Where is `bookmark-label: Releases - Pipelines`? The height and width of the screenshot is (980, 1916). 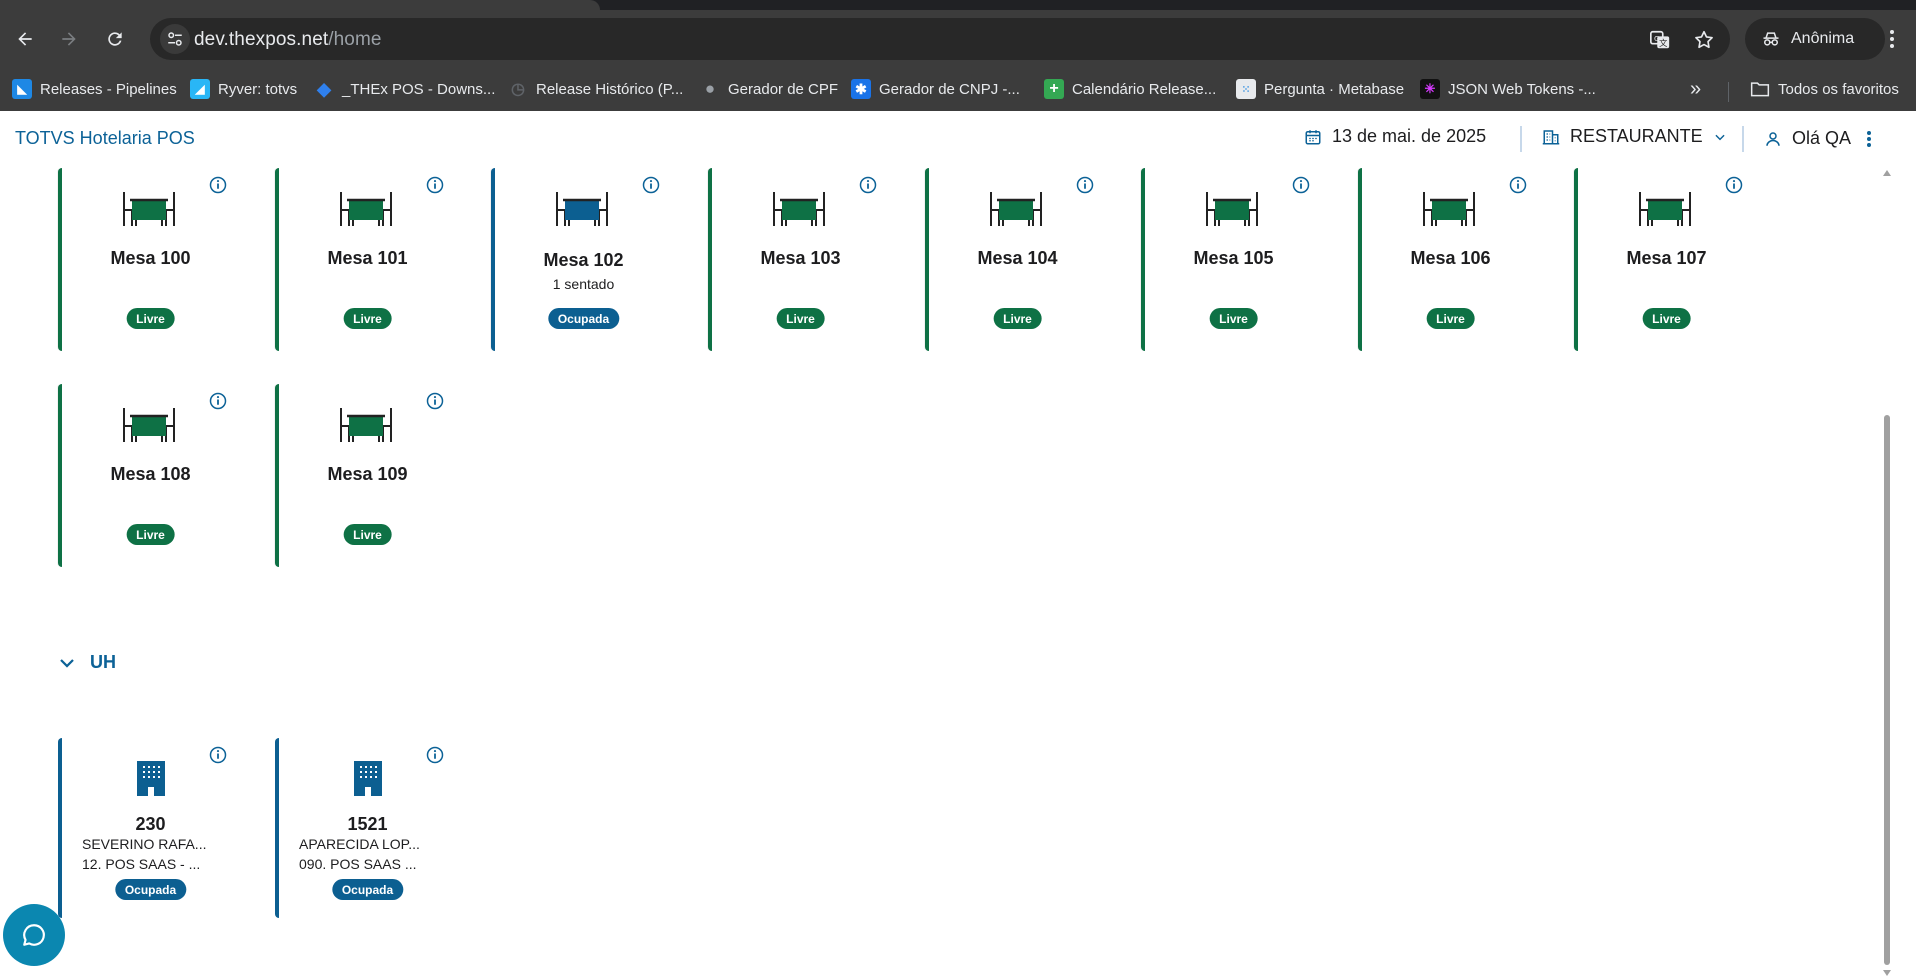 bookmark-label: Releases - Pipelines is located at coordinates (108, 89).